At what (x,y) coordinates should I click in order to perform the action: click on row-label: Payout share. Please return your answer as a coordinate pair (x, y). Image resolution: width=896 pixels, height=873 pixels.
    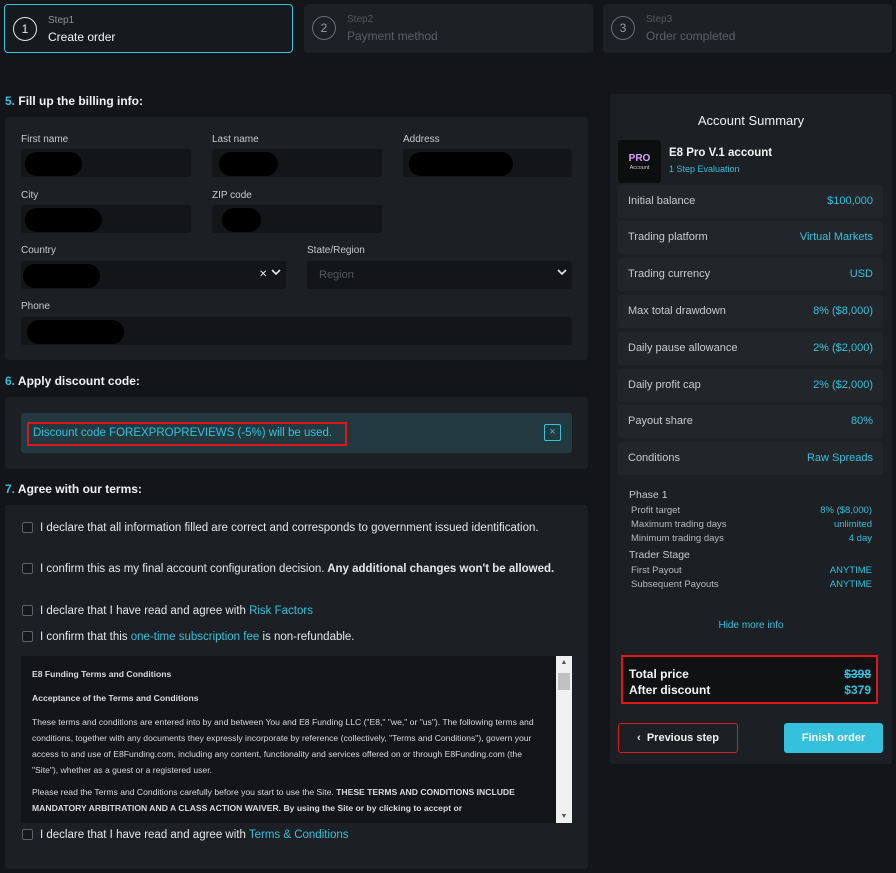
    Looking at the image, I should click on (660, 421).